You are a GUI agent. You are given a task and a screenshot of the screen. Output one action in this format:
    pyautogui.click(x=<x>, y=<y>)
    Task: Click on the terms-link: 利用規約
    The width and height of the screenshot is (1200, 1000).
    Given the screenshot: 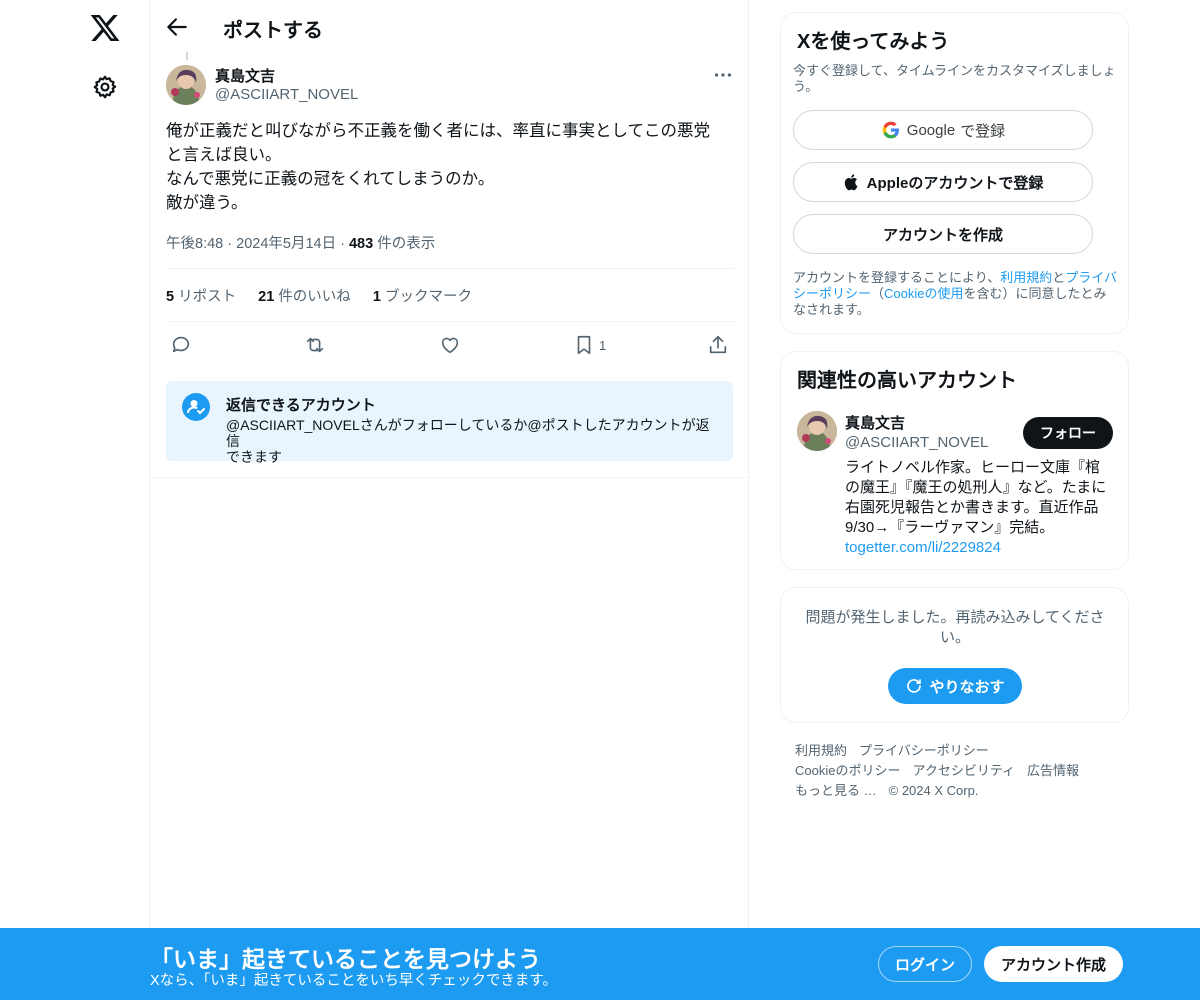 What is the action you would take?
    pyautogui.click(x=1026, y=277)
    